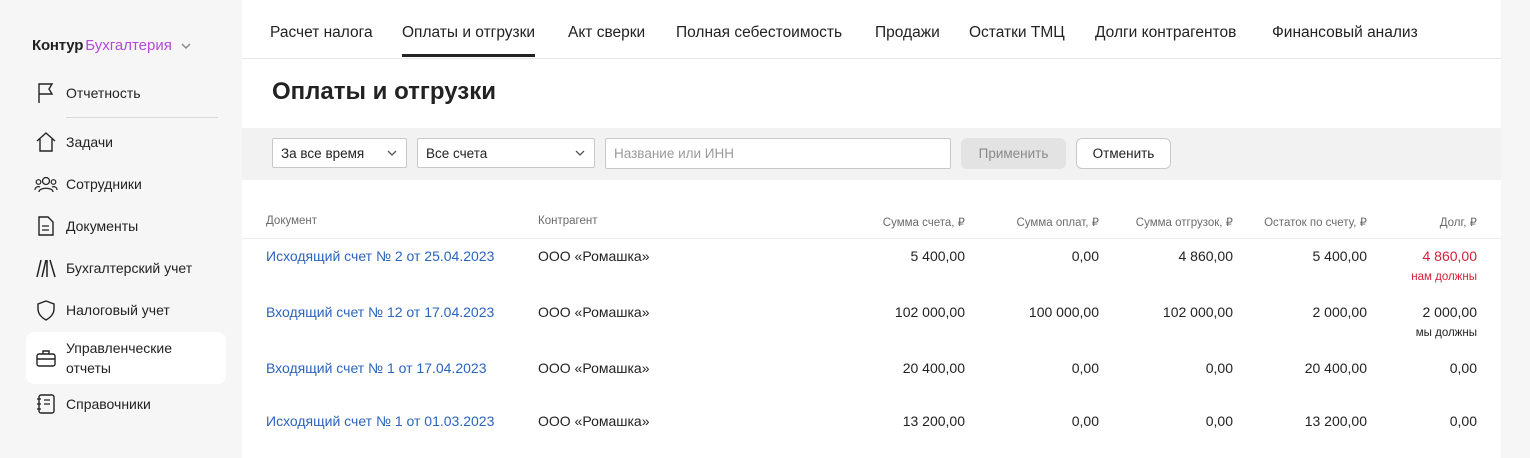 This screenshot has width=1530, height=458. Describe the element at coordinates (46, 93) in the screenshot. I see `flag-icon` at that location.